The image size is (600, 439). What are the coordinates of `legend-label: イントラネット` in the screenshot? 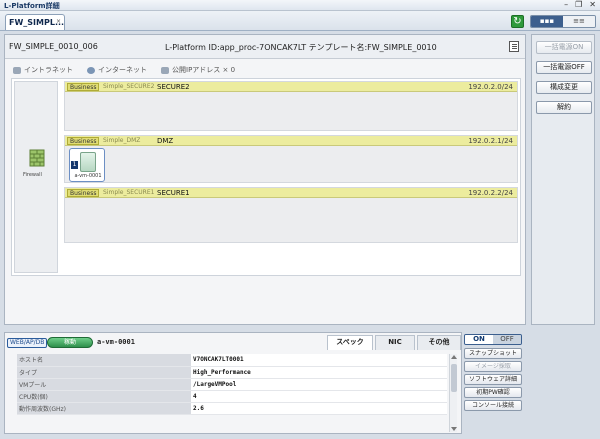 It's located at (48, 70).